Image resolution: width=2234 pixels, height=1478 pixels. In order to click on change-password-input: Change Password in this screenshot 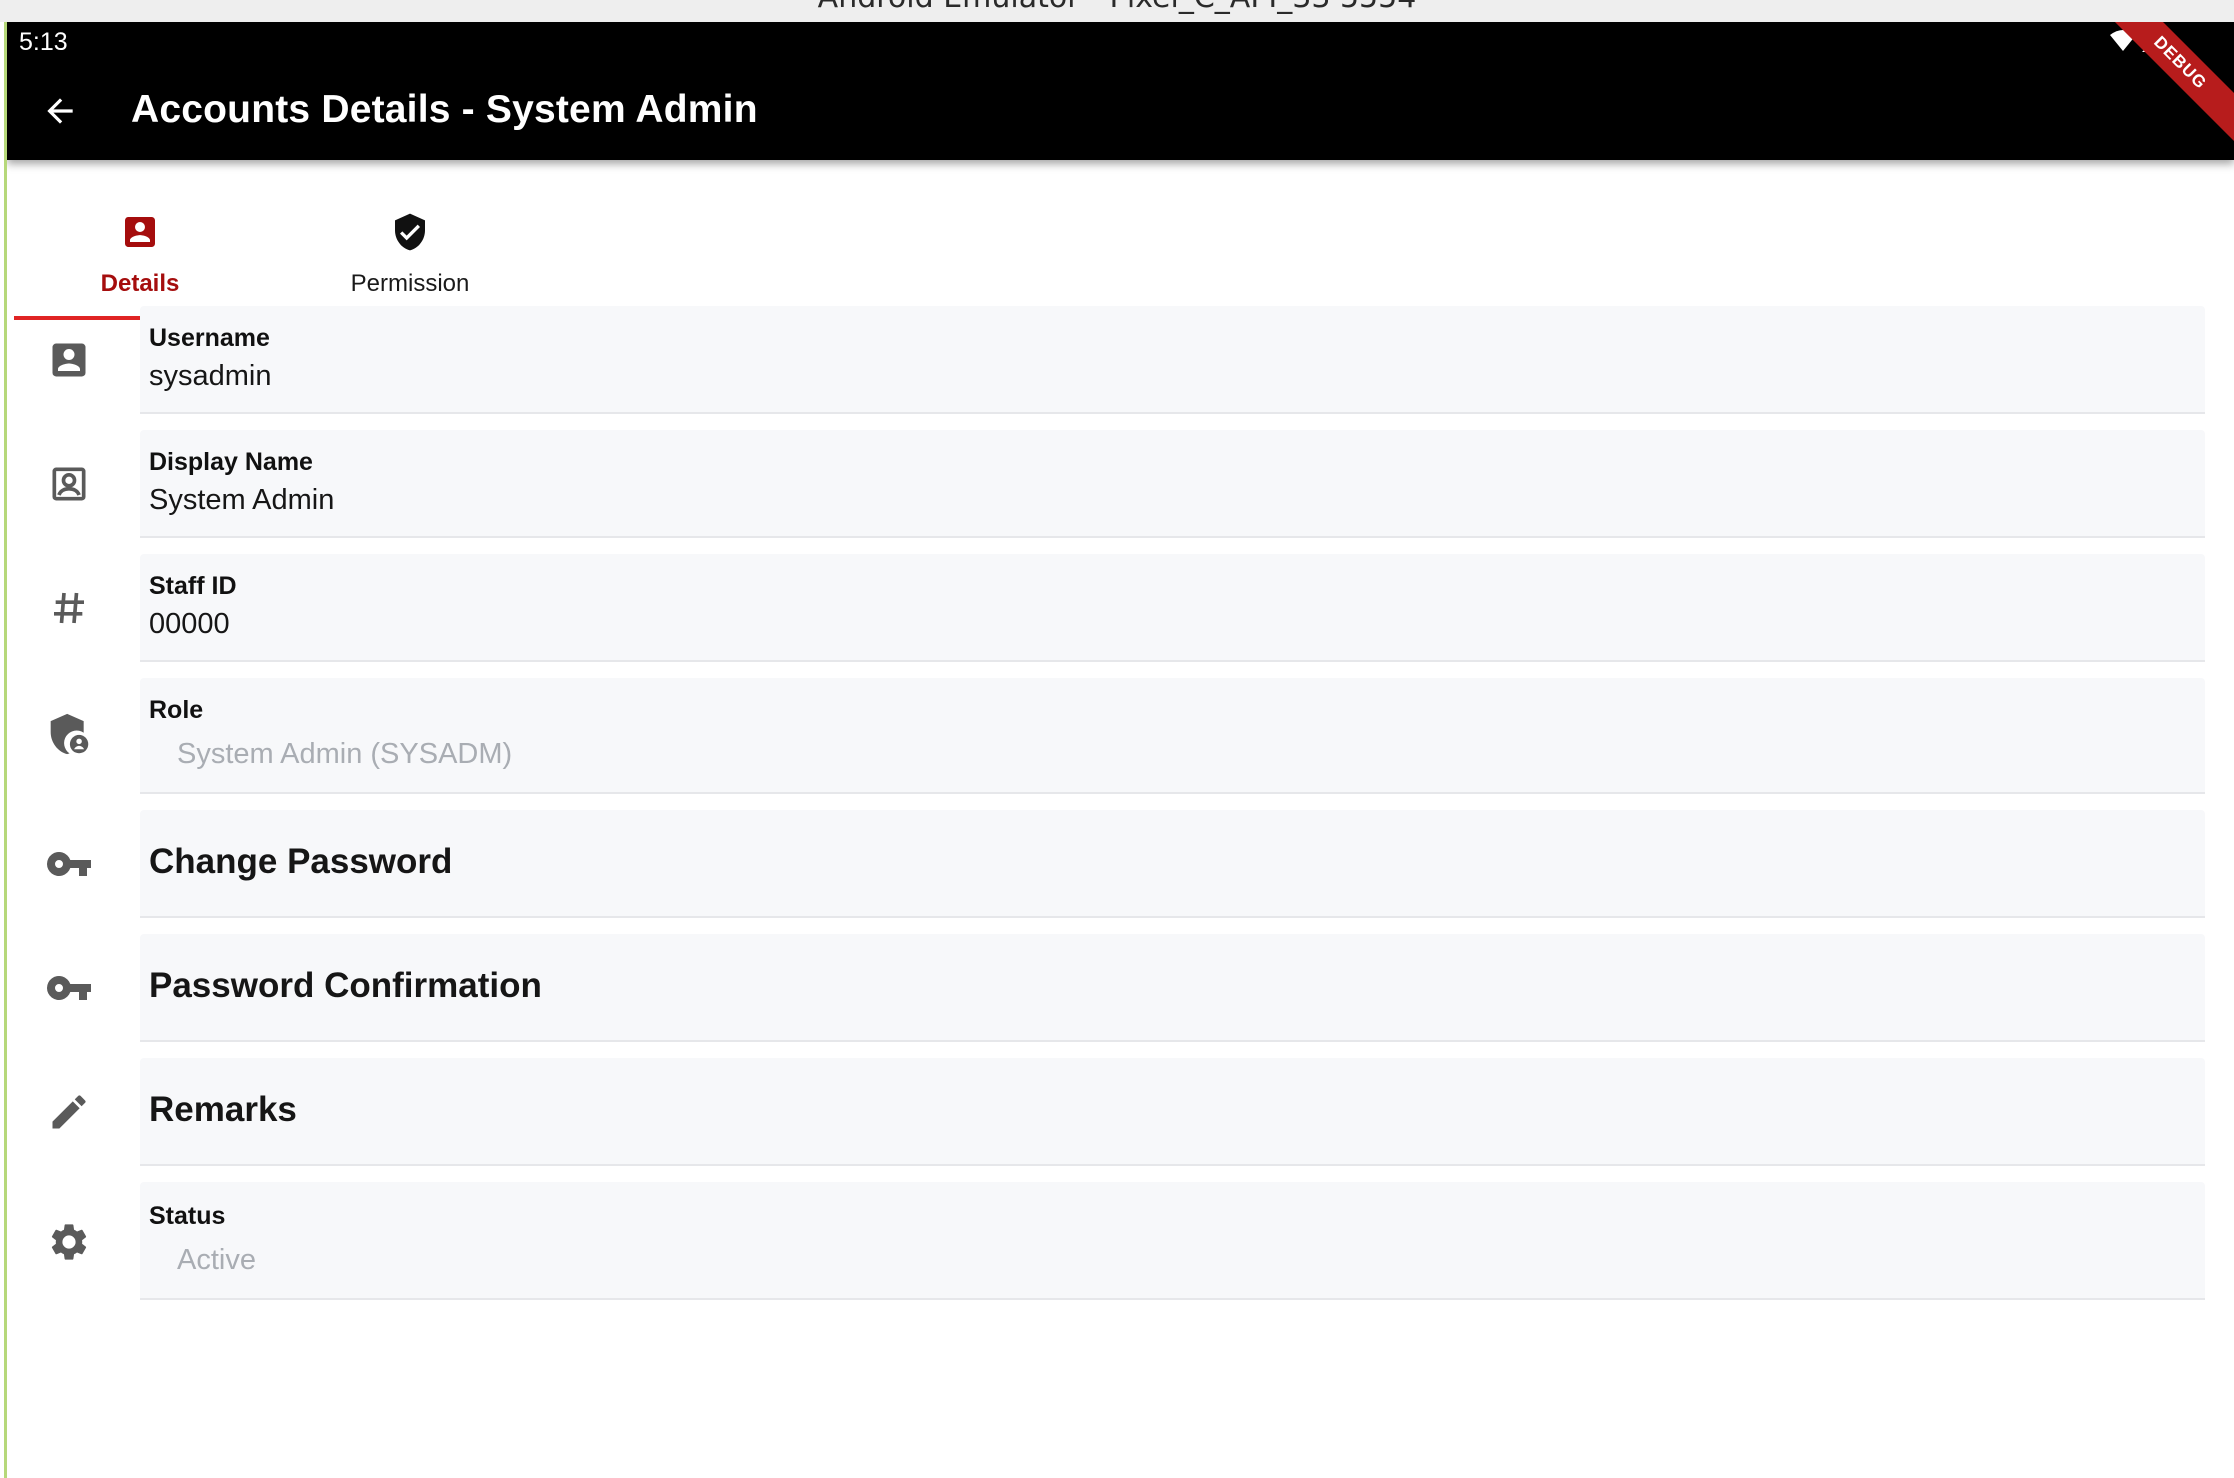, I will do `click(1172, 864)`.